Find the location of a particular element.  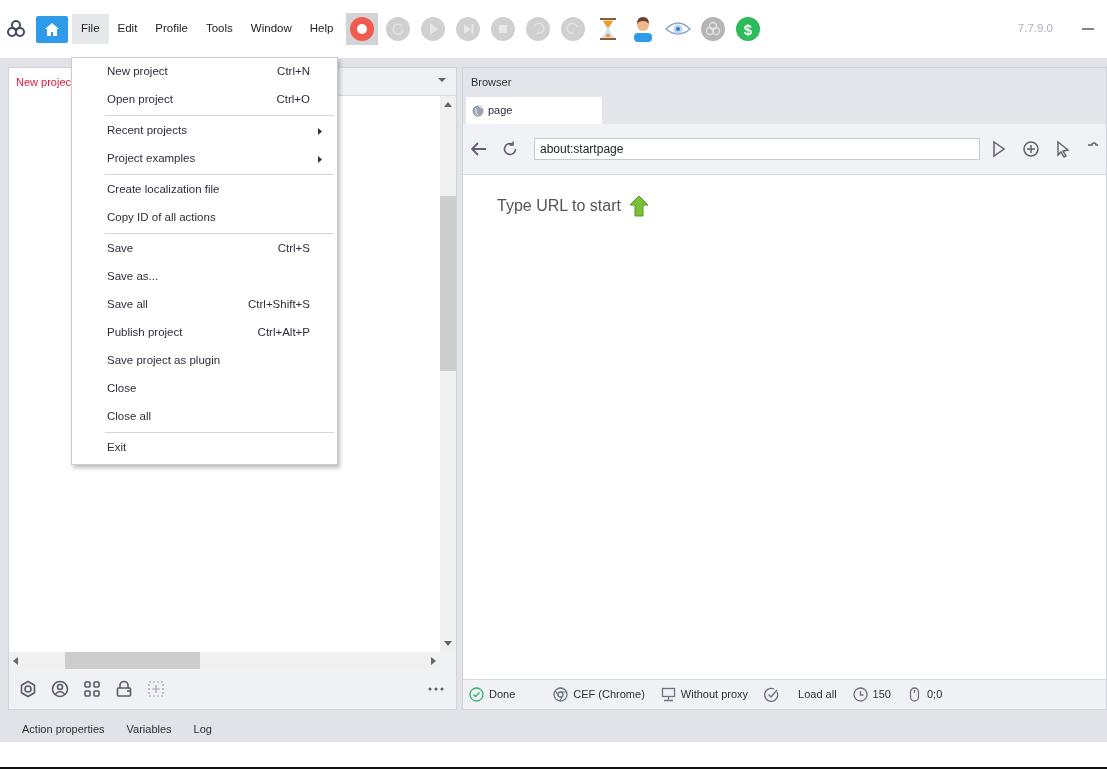

scroll-right-arrow-icon is located at coordinates (433, 660).